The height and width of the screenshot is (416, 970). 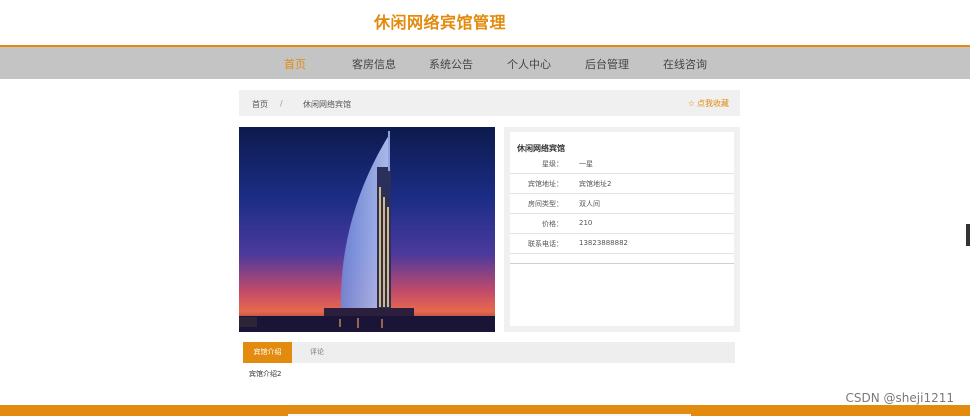 I want to click on info-label: 房间类型：, so click(x=545, y=204).